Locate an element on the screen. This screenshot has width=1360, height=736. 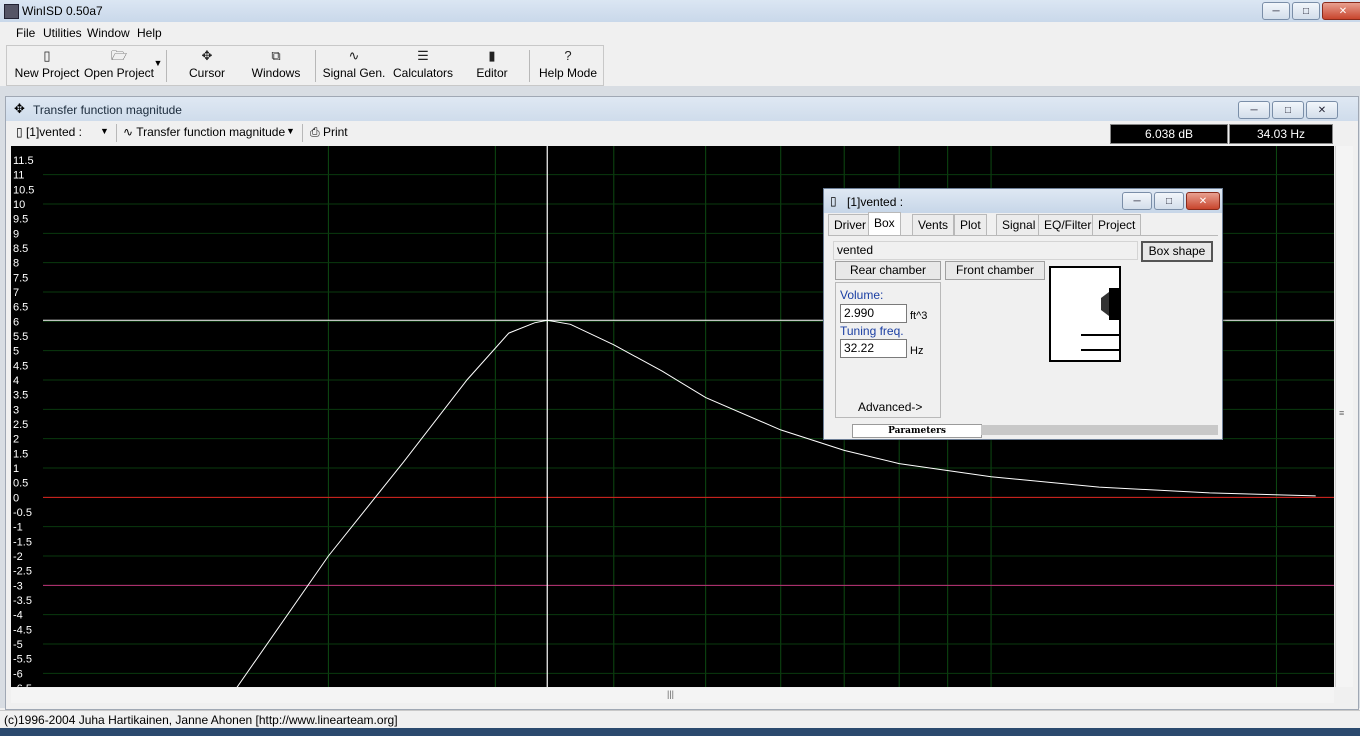
tab-eq-filter: EQ/Filter is located at coordinates (1068, 224).